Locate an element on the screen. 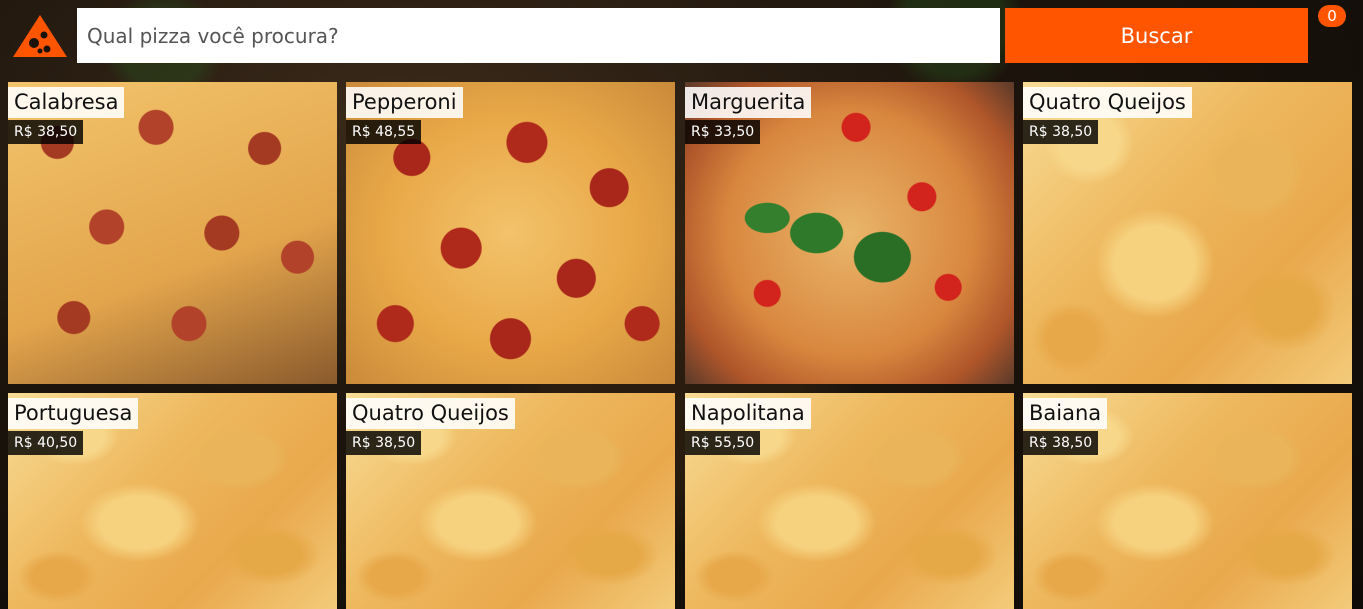 Image resolution: width=1363 pixels, height=609 pixels. product-name: Napolitana is located at coordinates (748, 413).